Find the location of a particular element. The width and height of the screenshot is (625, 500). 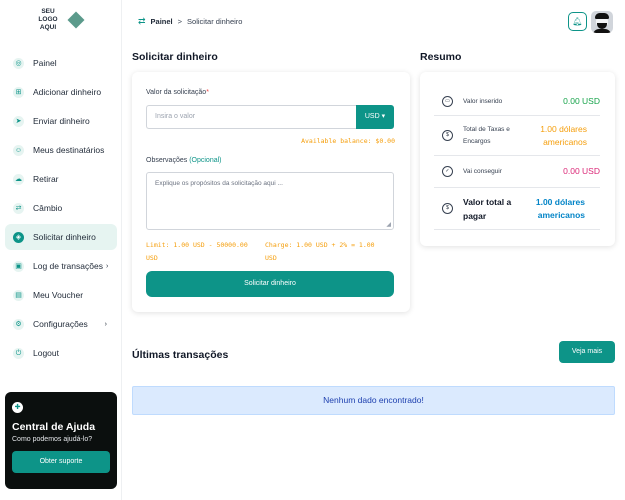

sidebar-item-label: Meus destinatários is located at coordinates (69, 150).